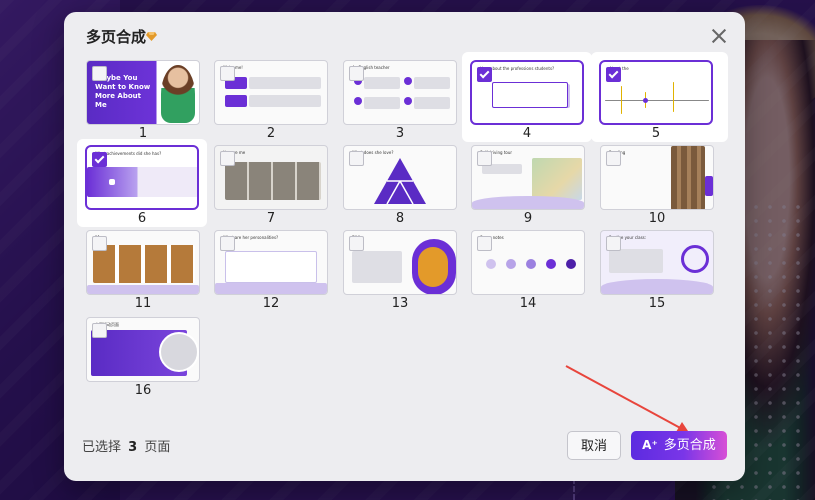  I want to click on slide-number: 7, so click(271, 218).